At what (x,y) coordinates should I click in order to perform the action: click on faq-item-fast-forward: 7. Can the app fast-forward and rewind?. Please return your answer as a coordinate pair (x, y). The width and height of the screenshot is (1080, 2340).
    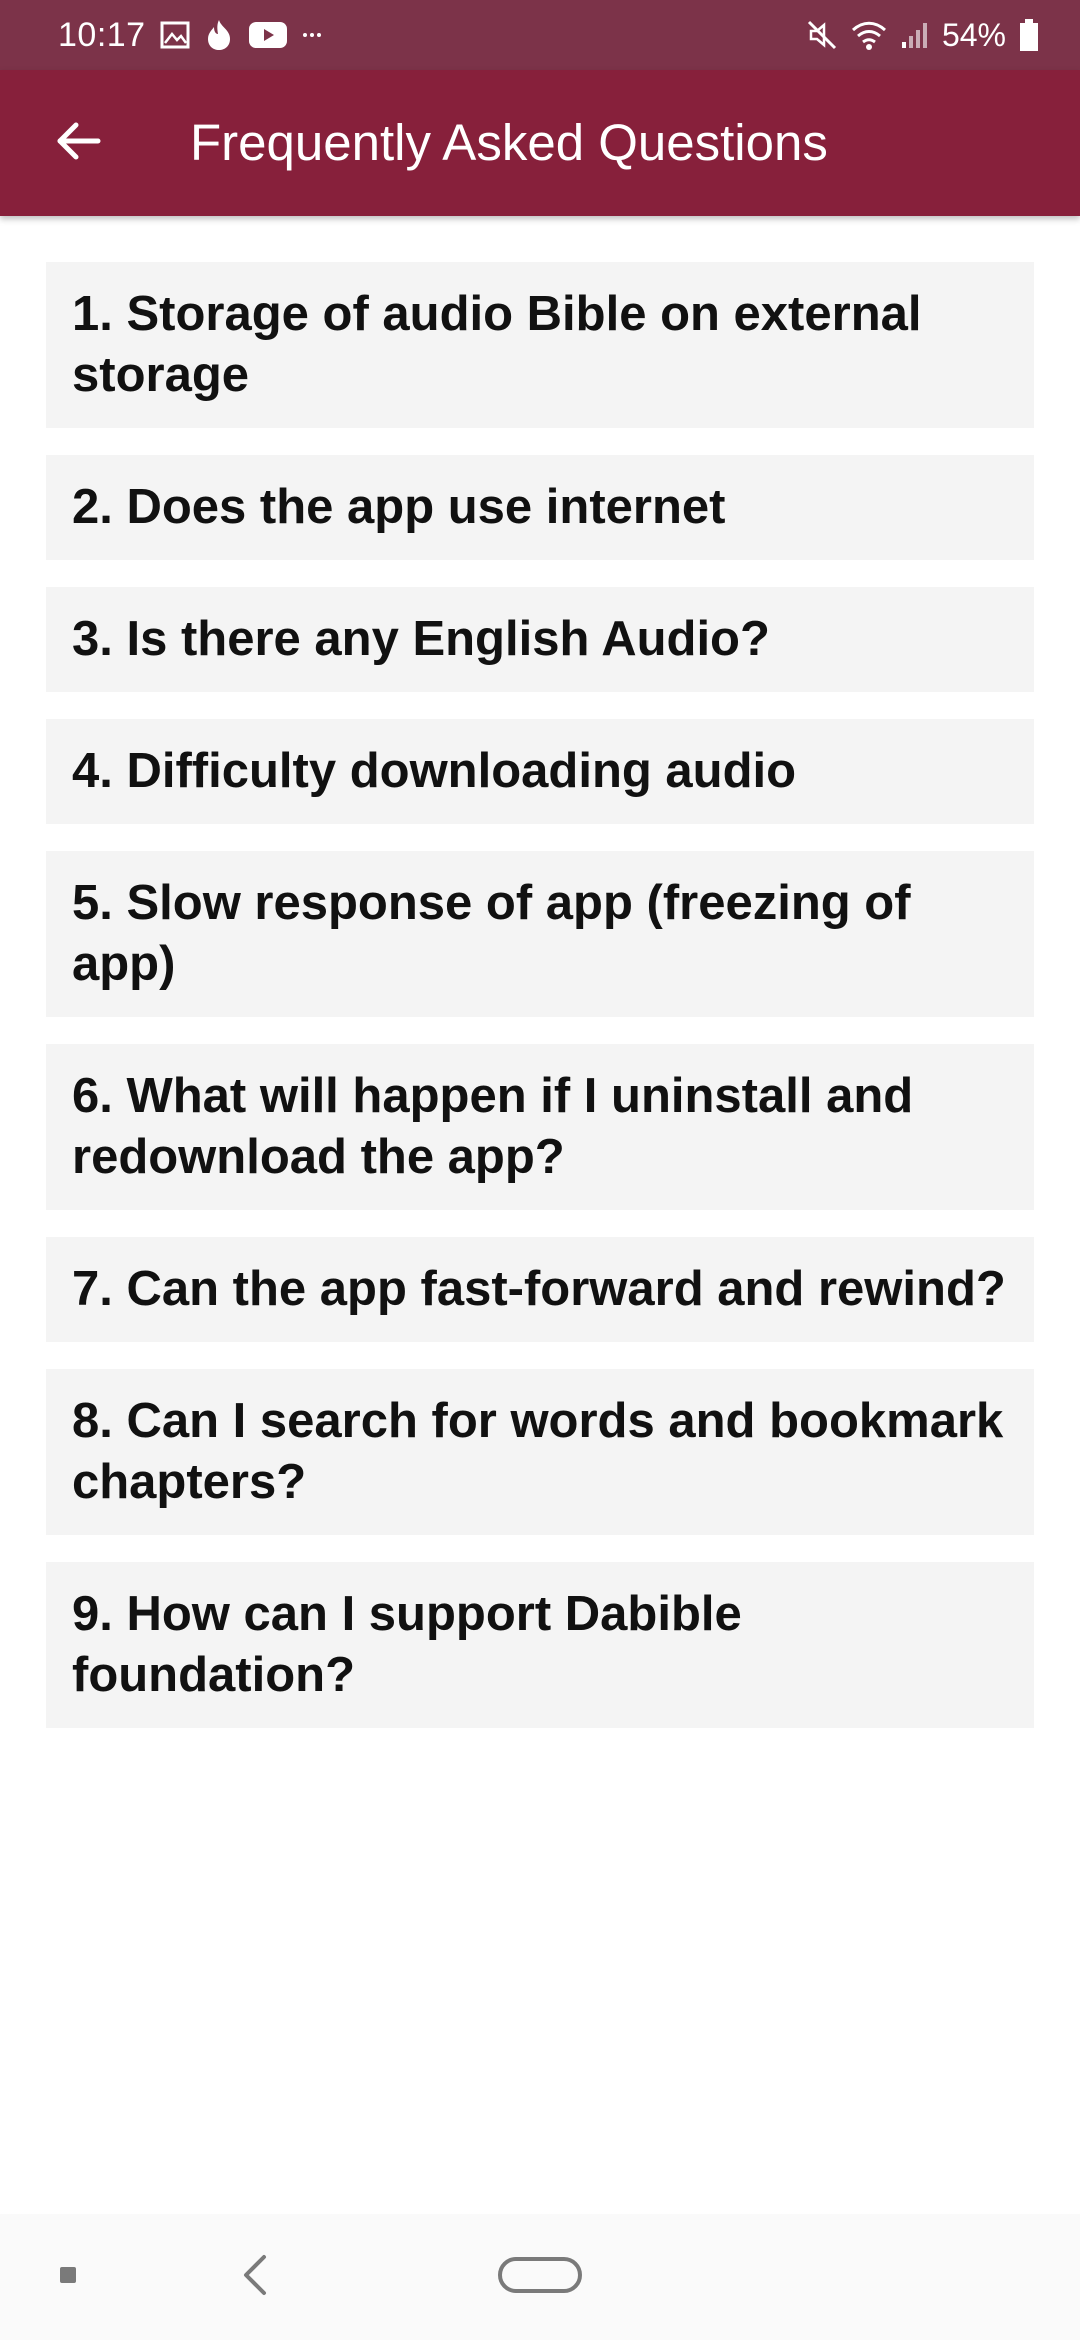
    Looking at the image, I should click on (540, 1289).